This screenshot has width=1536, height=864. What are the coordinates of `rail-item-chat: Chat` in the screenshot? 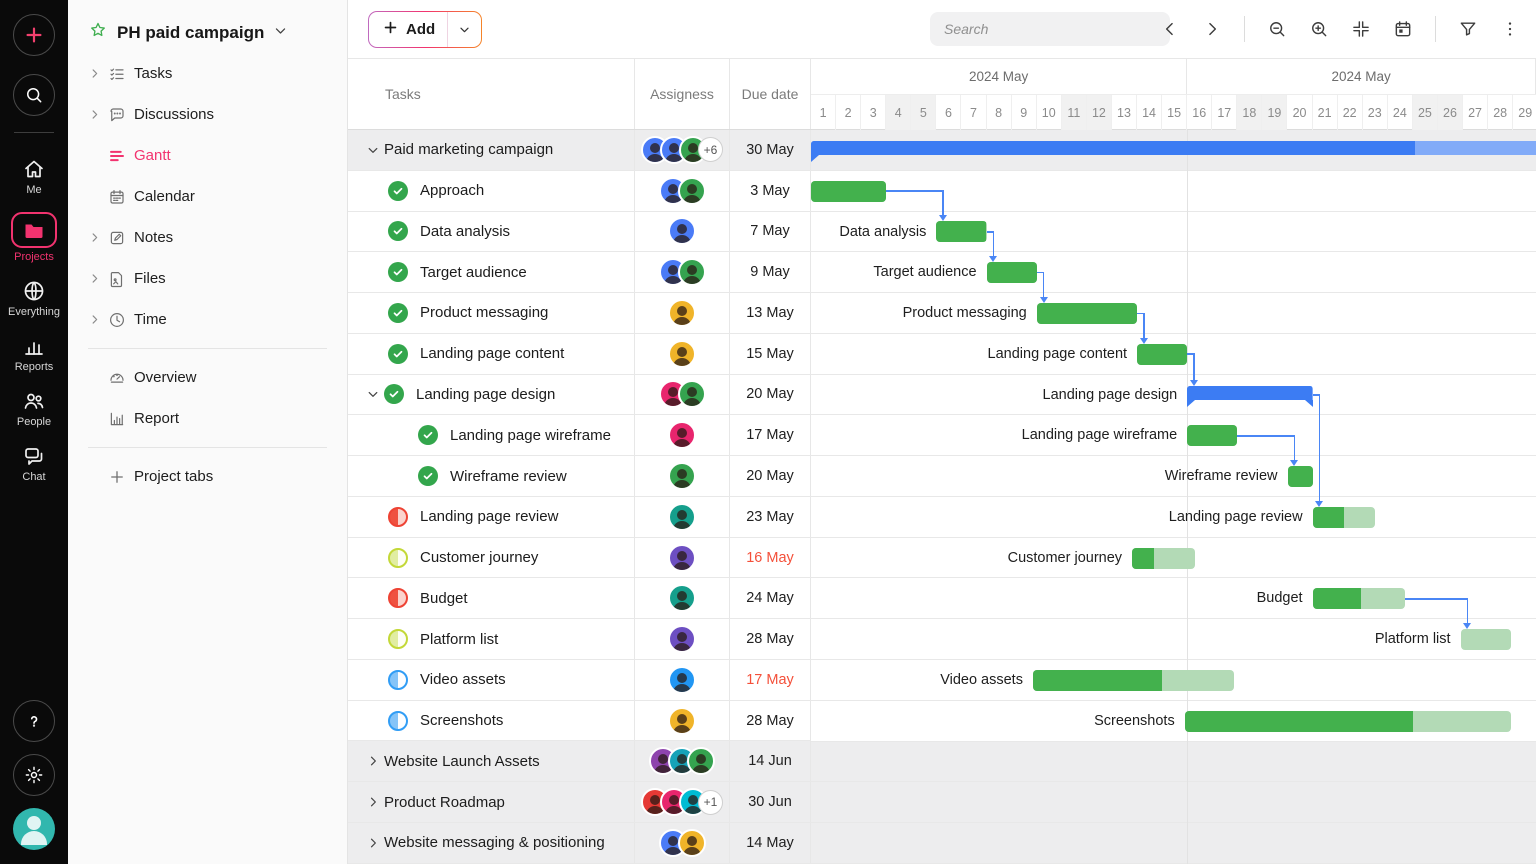 It's located at (34, 463).